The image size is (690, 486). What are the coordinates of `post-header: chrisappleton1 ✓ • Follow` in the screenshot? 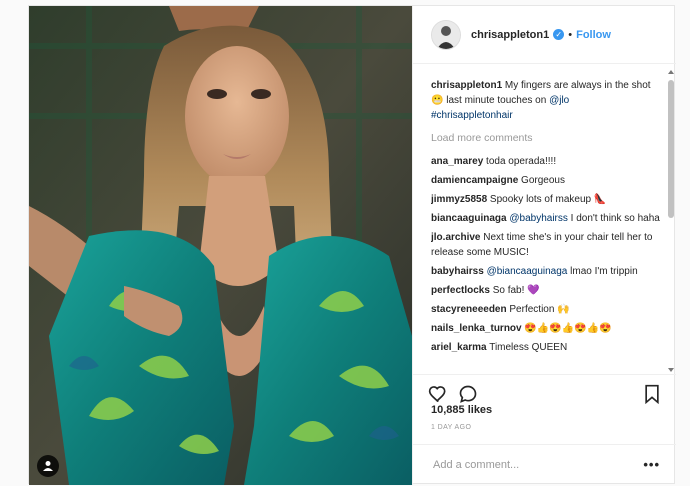 It's located at (544, 35).